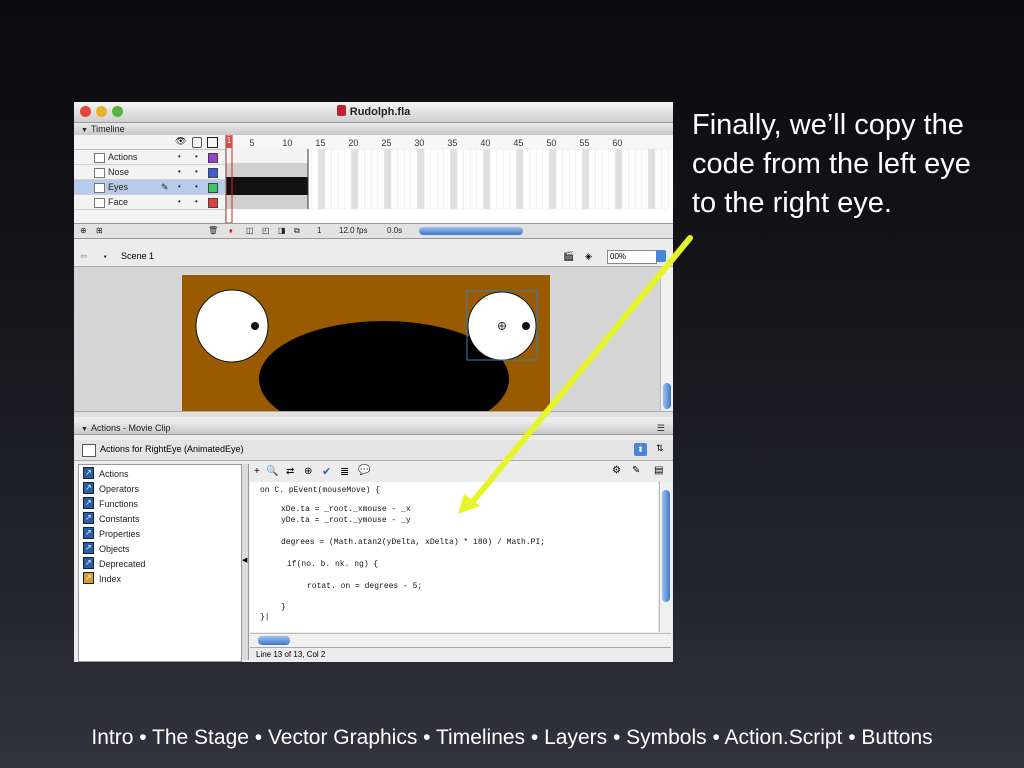  I want to click on script-hscrollbar, so click(460, 640).